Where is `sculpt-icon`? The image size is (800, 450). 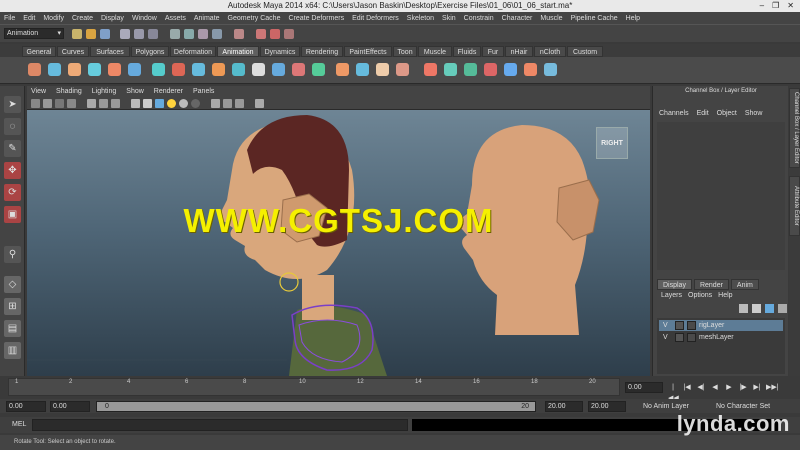 sculpt-icon is located at coordinates (490, 69).